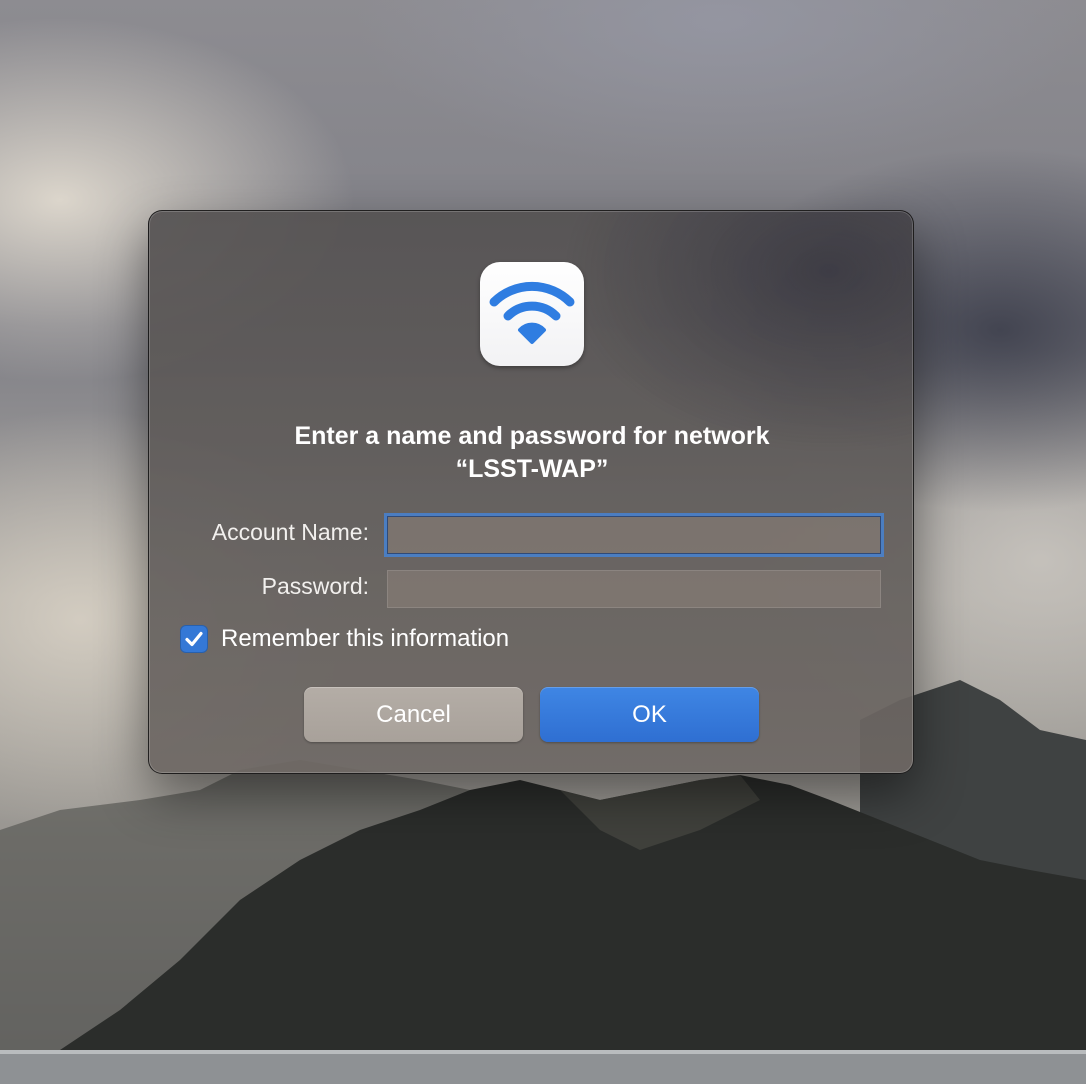 The image size is (1086, 1084). What do you see at coordinates (290, 532) in the screenshot?
I see `account-name-label: Account Name:` at bounding box center [290, 532].